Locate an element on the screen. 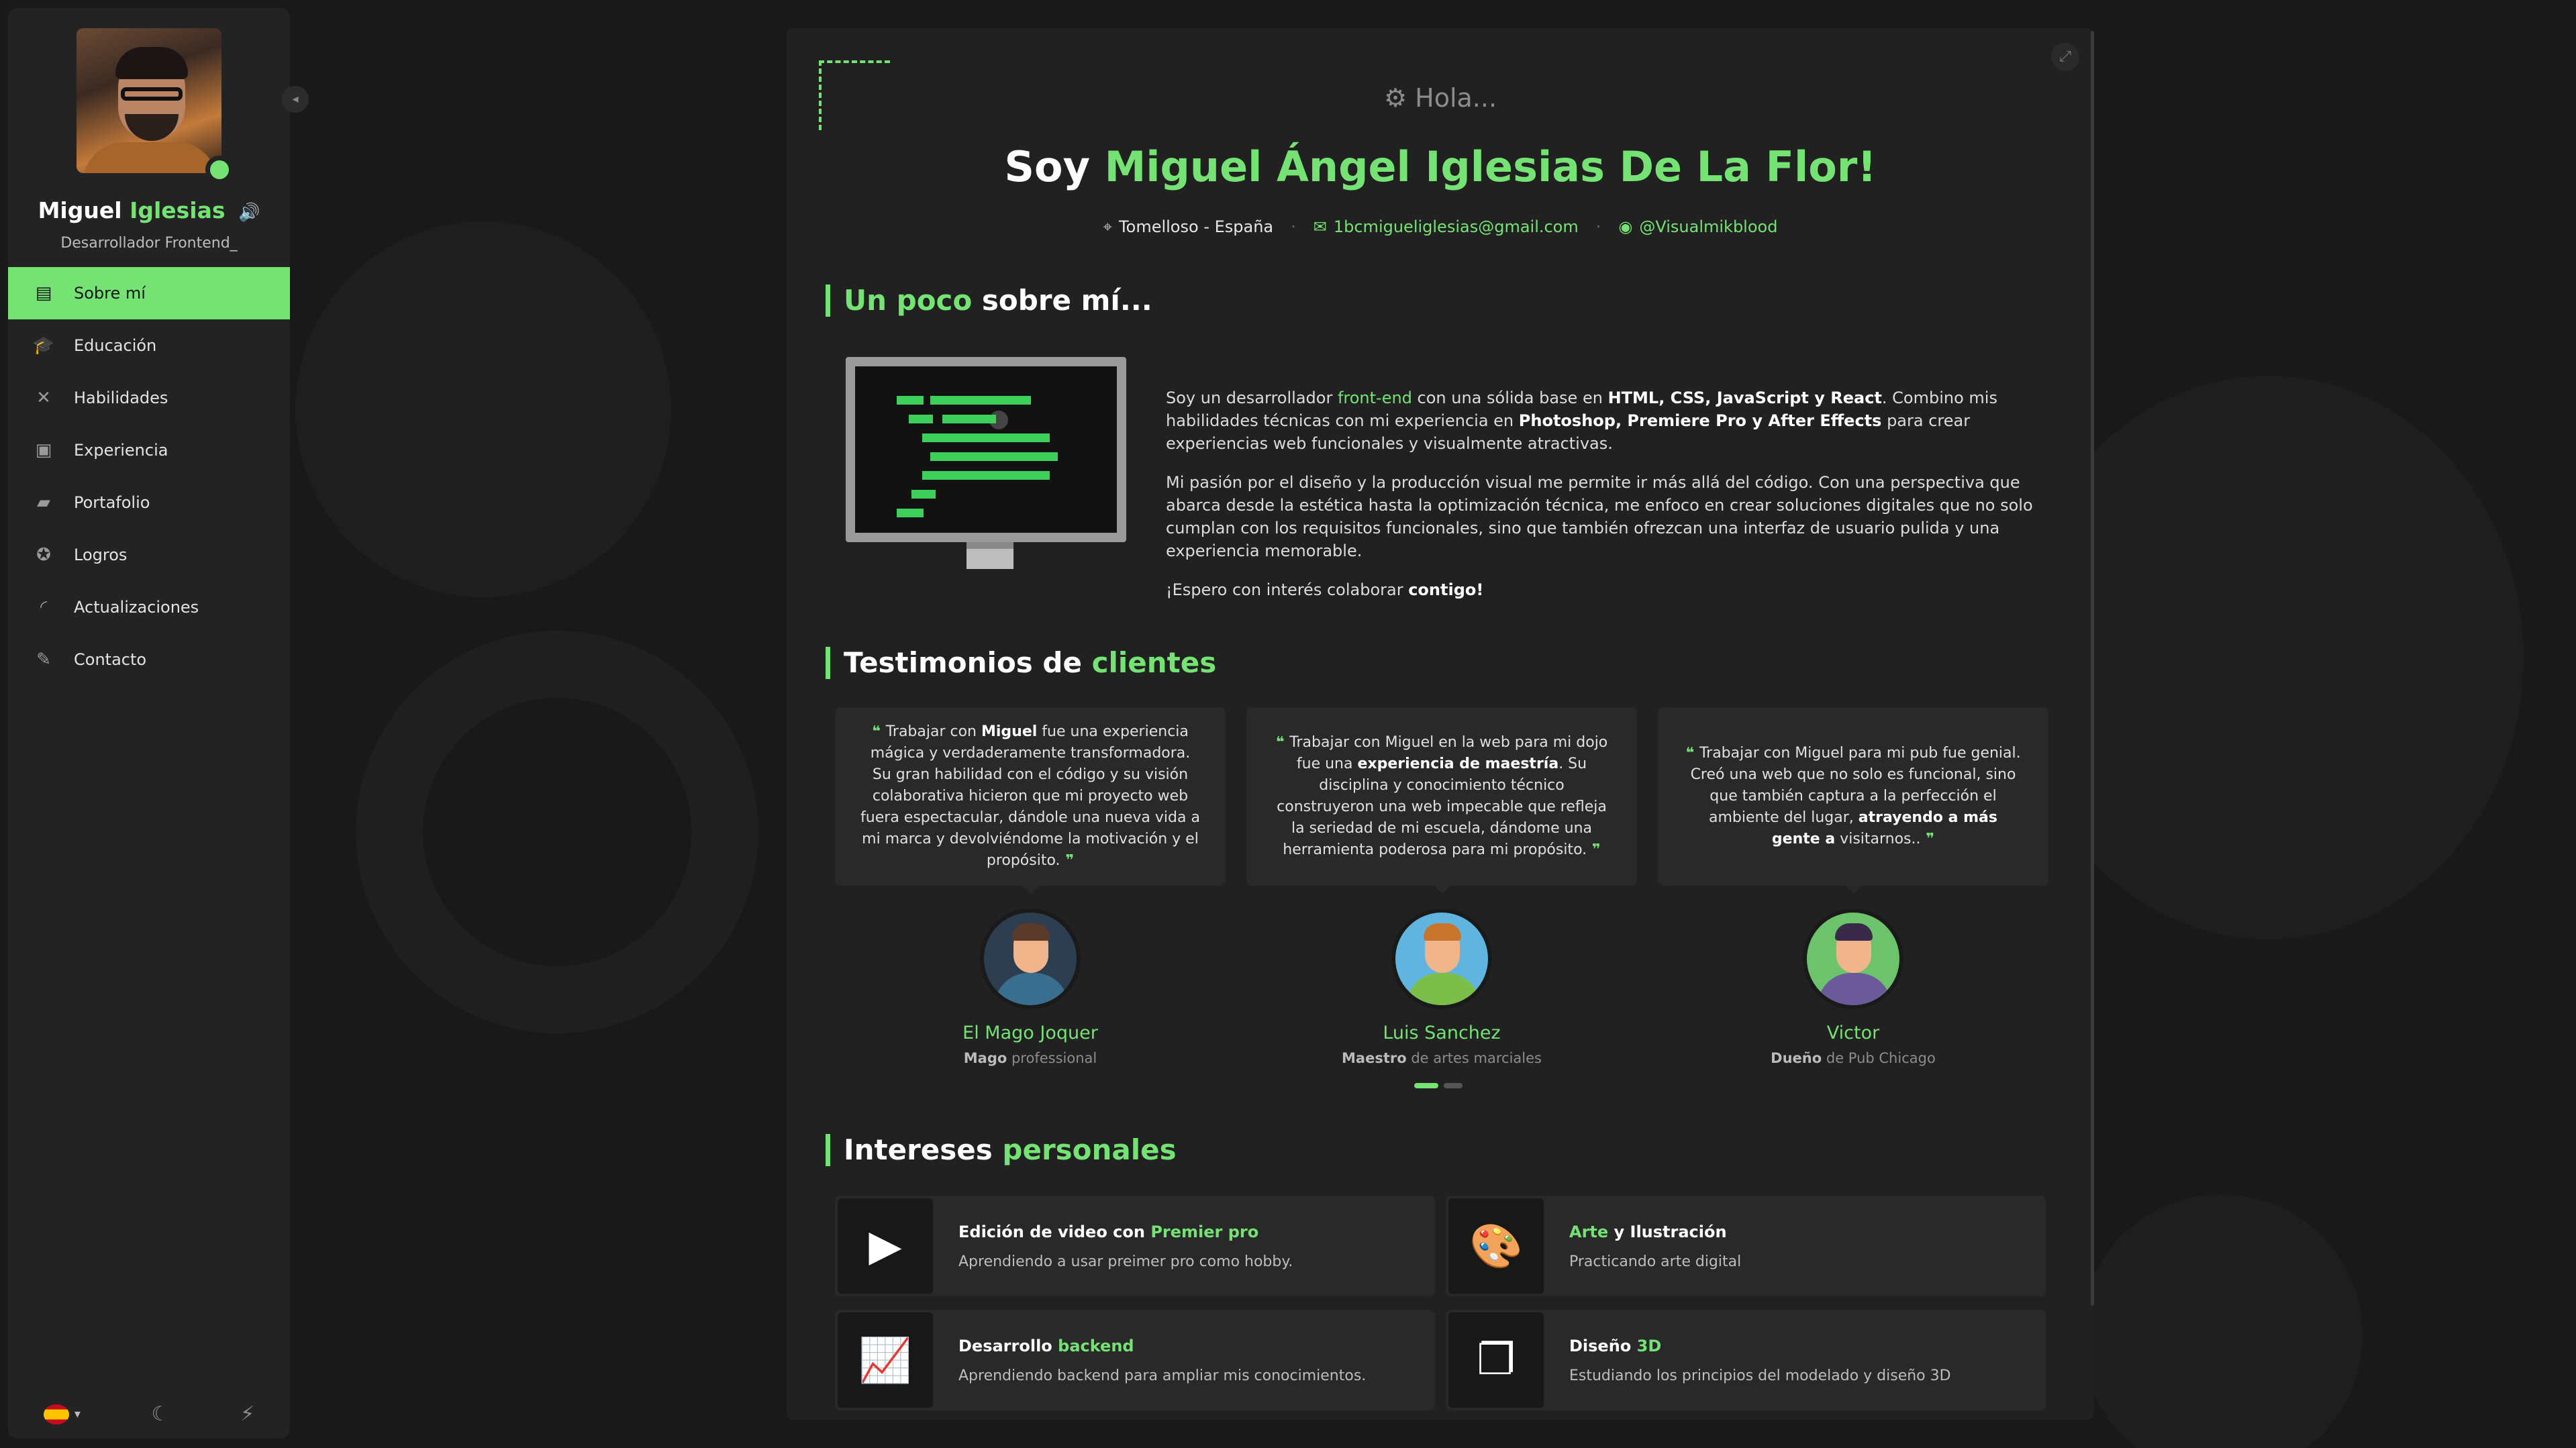 Image resolution: width=2576 pixels, height=1448 pixels. sidebar-item-actualizaciones: ◜ Actualizaciones is located at coordinates (149, 607).